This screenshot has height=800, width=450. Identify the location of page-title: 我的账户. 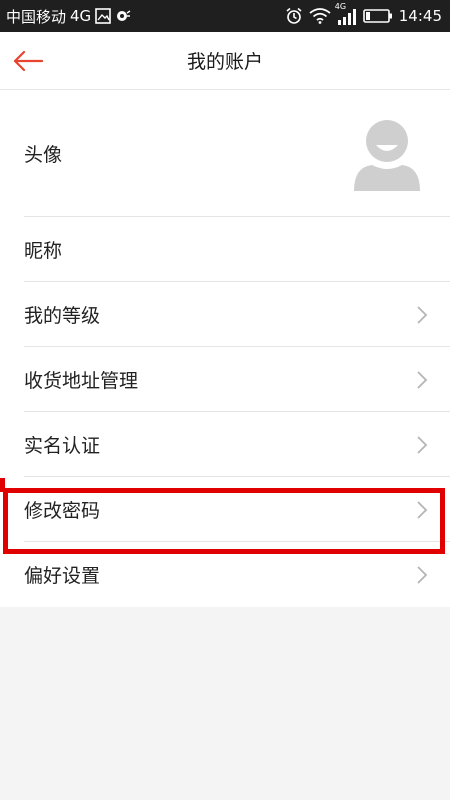
(224, 62).